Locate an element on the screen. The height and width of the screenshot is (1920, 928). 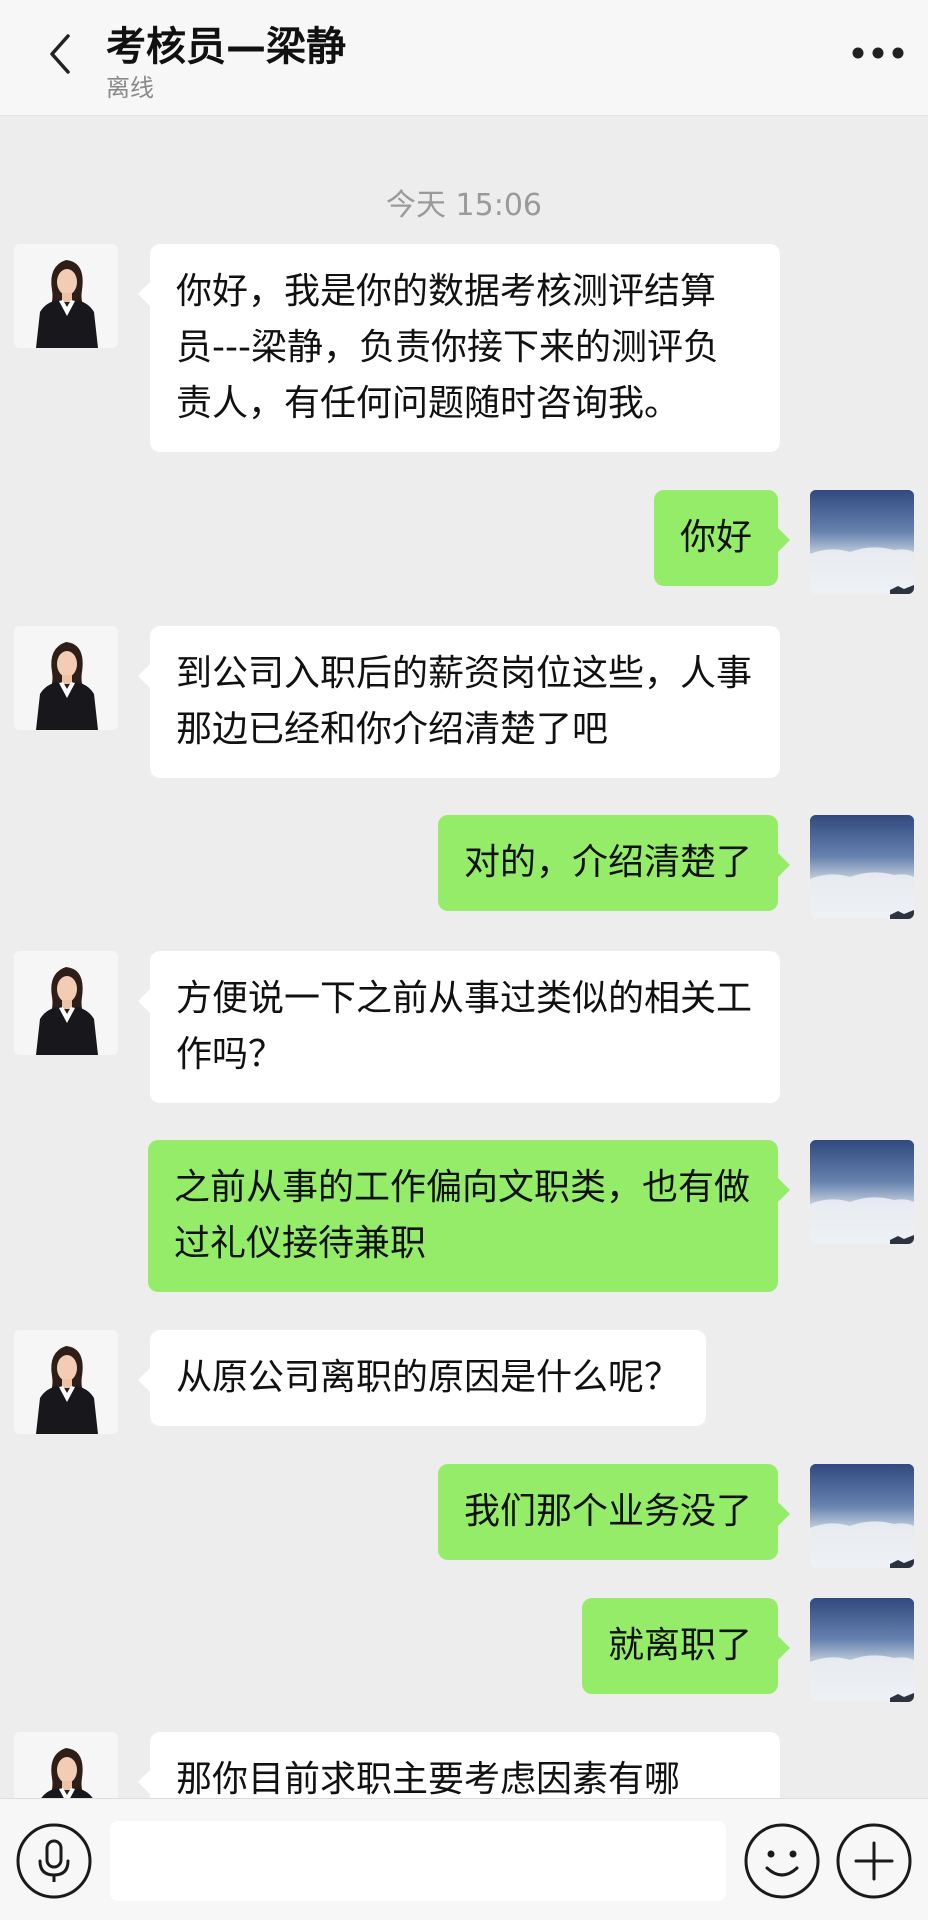
message-bubble-sent: 之前从事的工作偏向文职类，也有做过礼仪接待兼职 is located at coordinates (469, 1216).